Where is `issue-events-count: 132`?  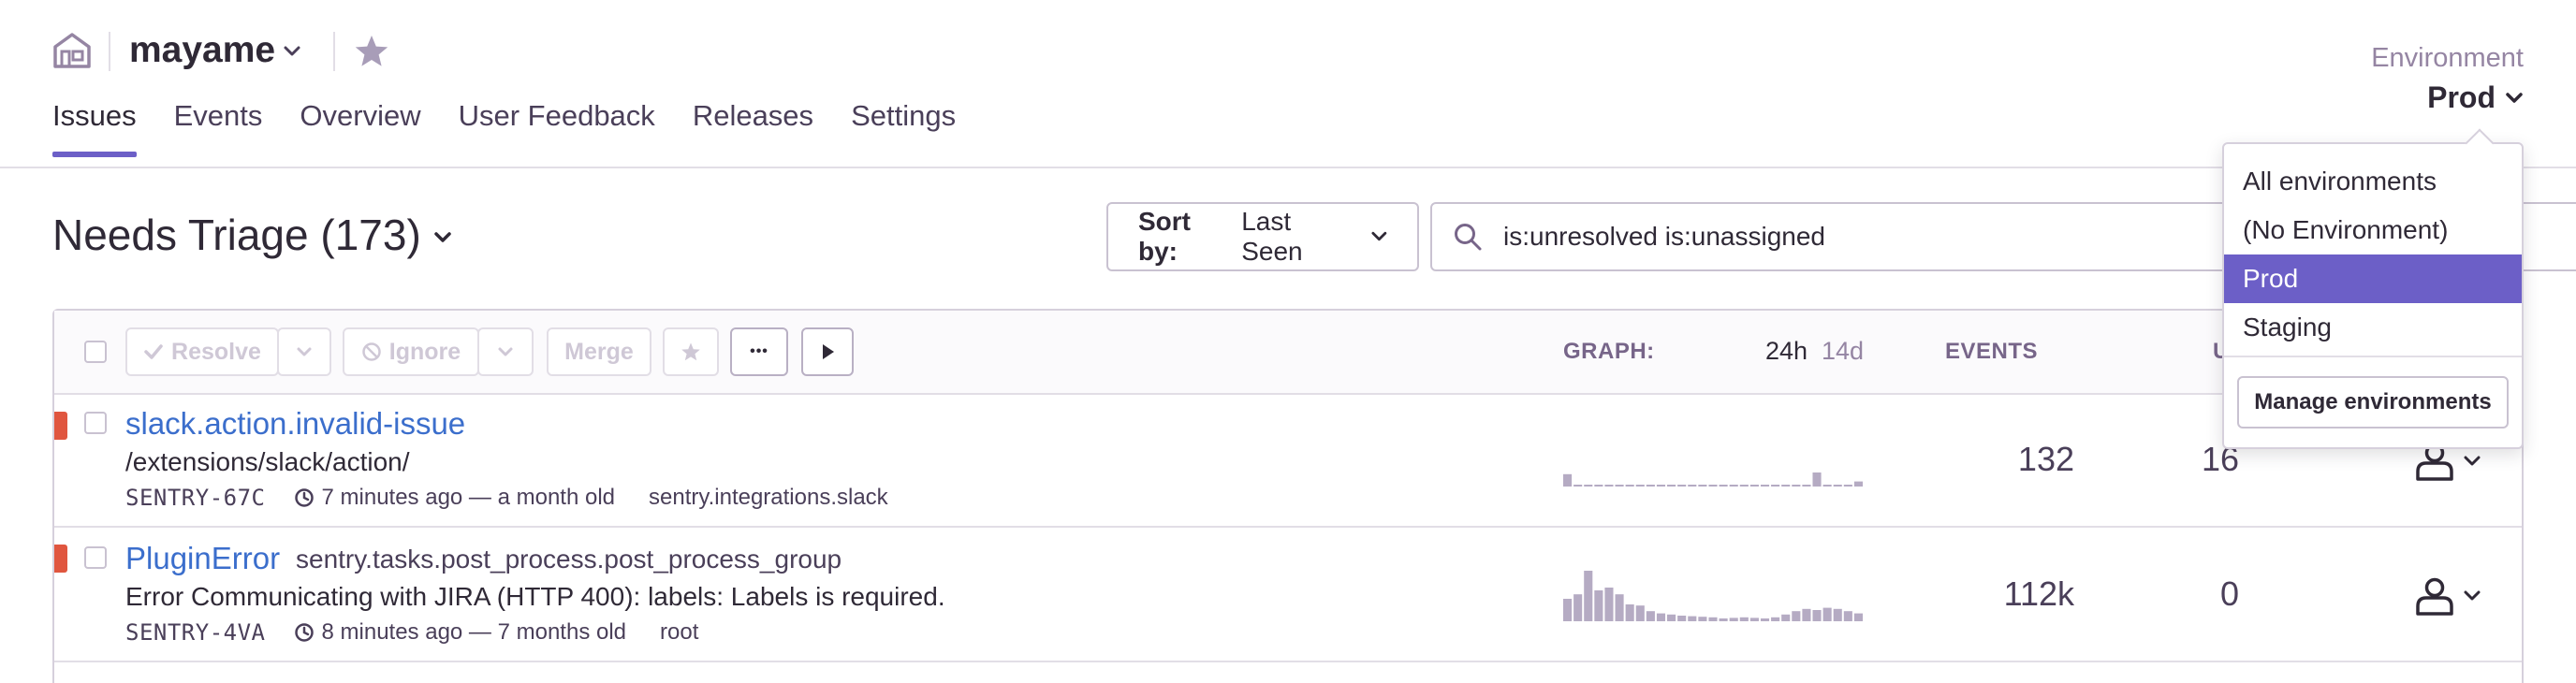 issue-events-count: 132 is located at coordinates (2029, 460).